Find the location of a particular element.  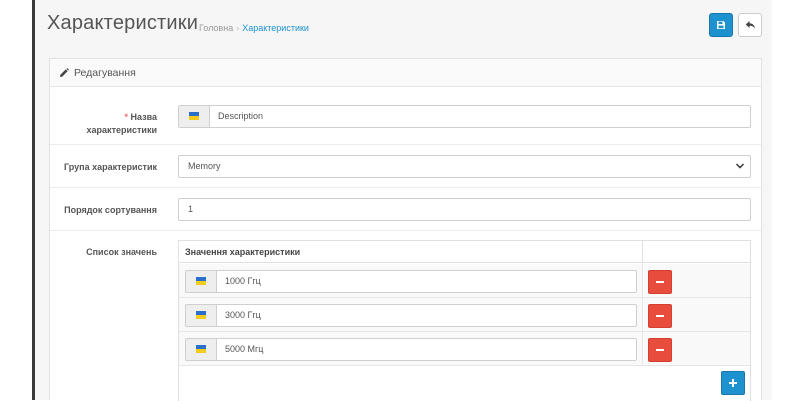

value-row: 5000 Мгц is located at coordinates (464, 349).